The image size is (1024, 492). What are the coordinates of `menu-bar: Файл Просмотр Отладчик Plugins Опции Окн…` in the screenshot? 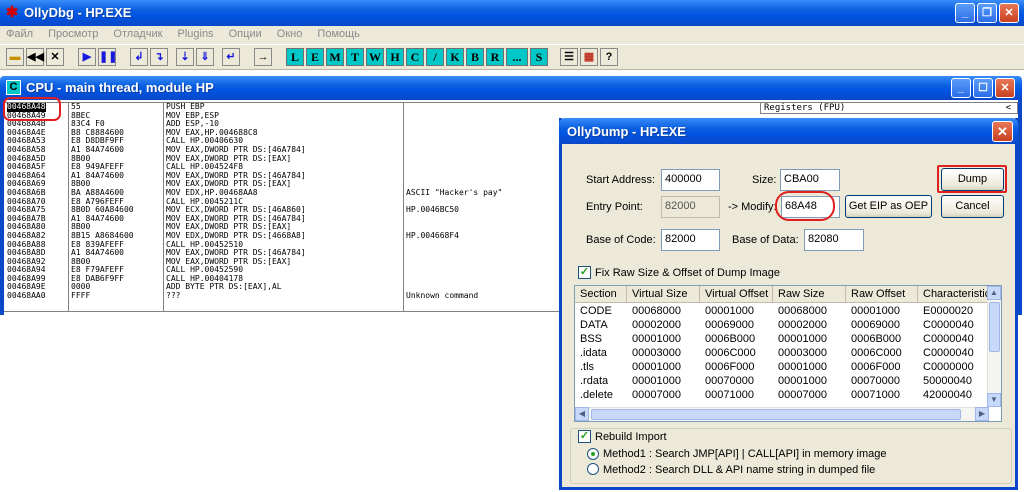 It's located at (512, 35).